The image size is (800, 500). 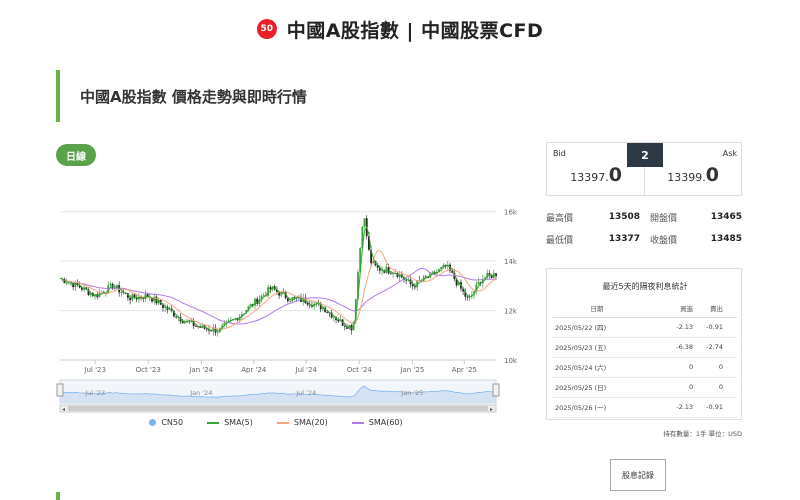 What do you see at coordinates (266, 29) in the screenshot?
I see `cn50-badge: 50` at bounding box center [266, 29].